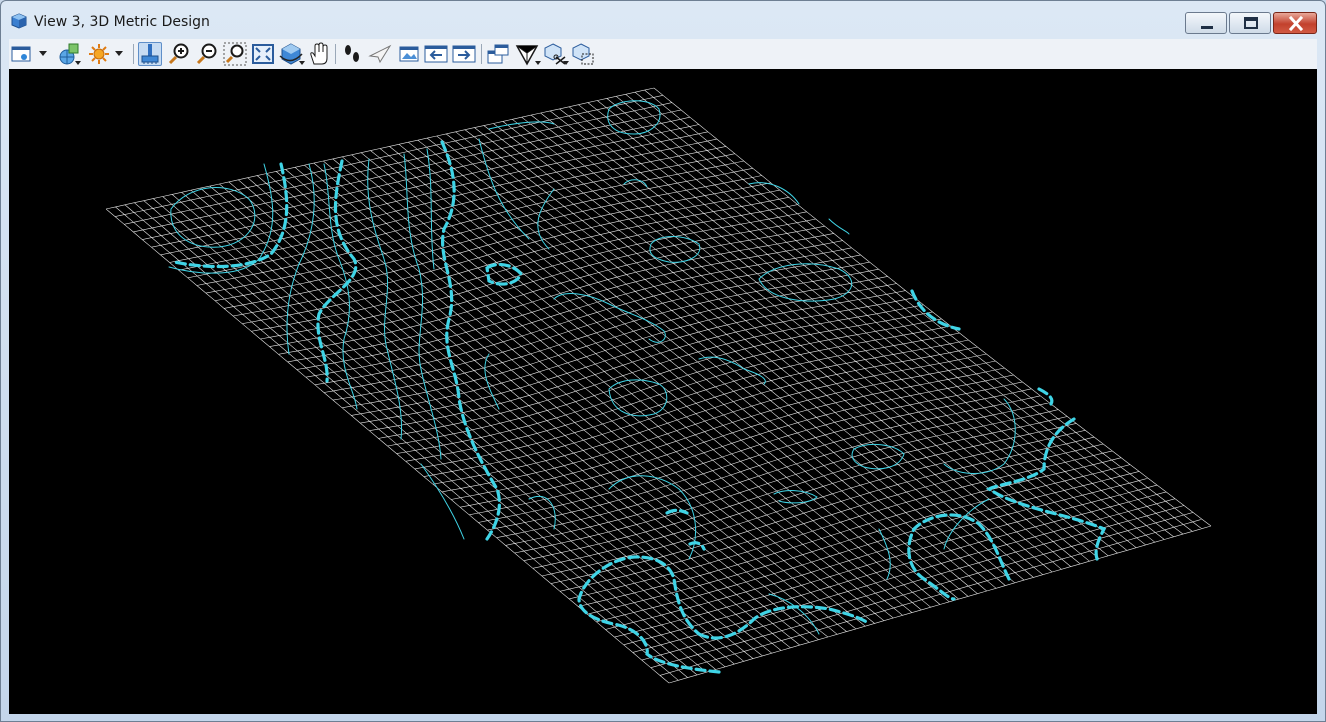 This screenshot has width=1326, height=722. I want to click on window-title: View 3, 3D Metric Design, so click(122, 22).